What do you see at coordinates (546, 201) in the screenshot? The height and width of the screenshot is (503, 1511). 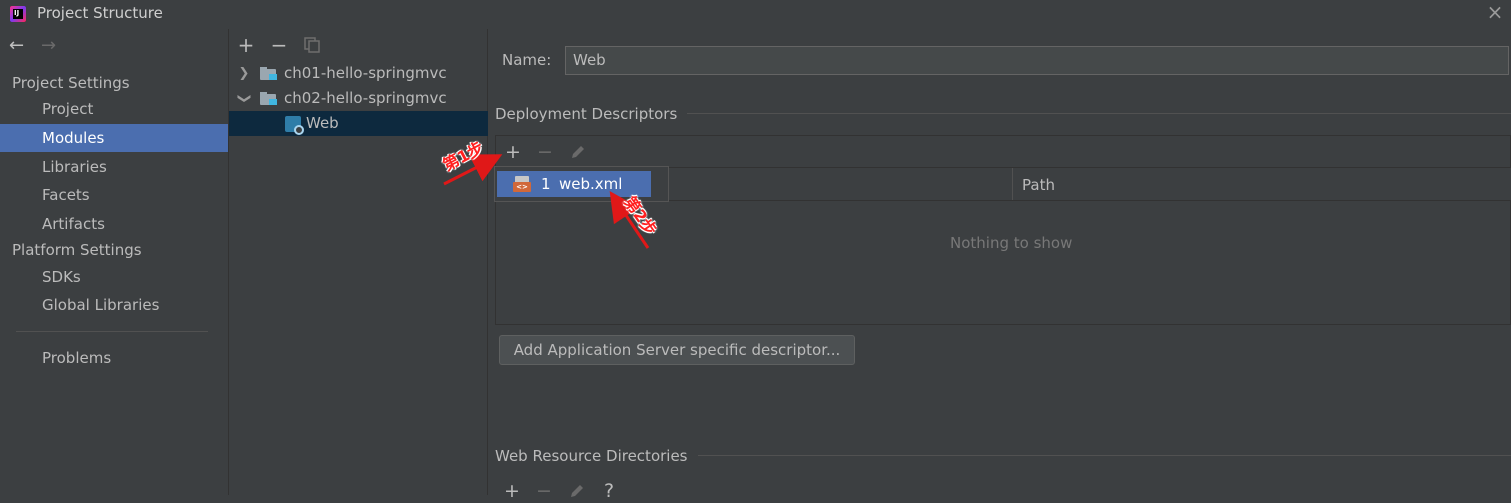 I see `annotation-arrows` at bounding box center [546, 201].